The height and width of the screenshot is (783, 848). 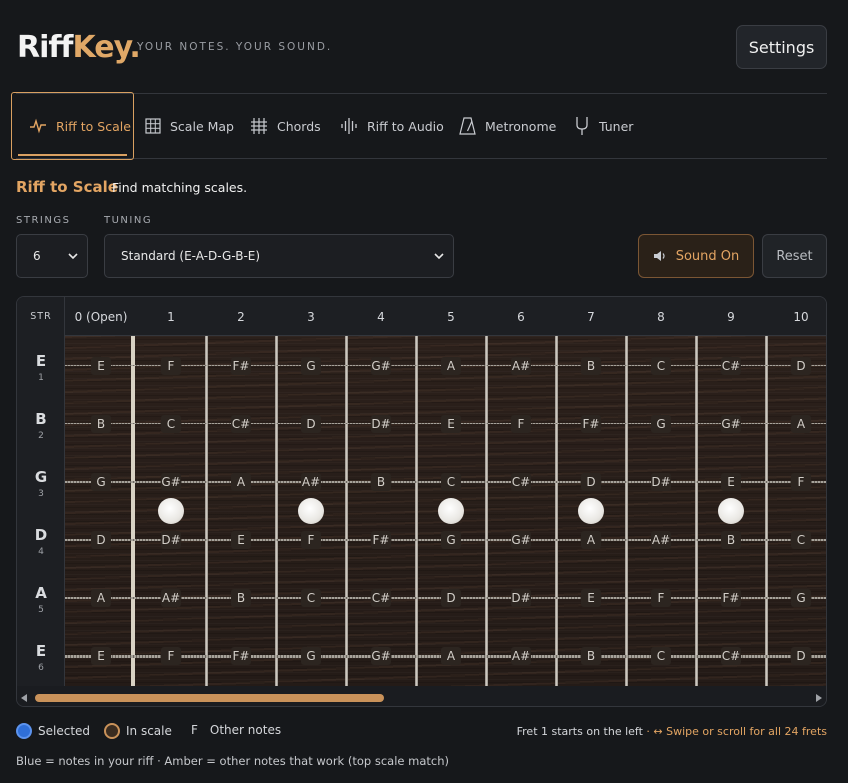 I want to click on tab-scale-map: Scale Map, so click(x=189, y=126).